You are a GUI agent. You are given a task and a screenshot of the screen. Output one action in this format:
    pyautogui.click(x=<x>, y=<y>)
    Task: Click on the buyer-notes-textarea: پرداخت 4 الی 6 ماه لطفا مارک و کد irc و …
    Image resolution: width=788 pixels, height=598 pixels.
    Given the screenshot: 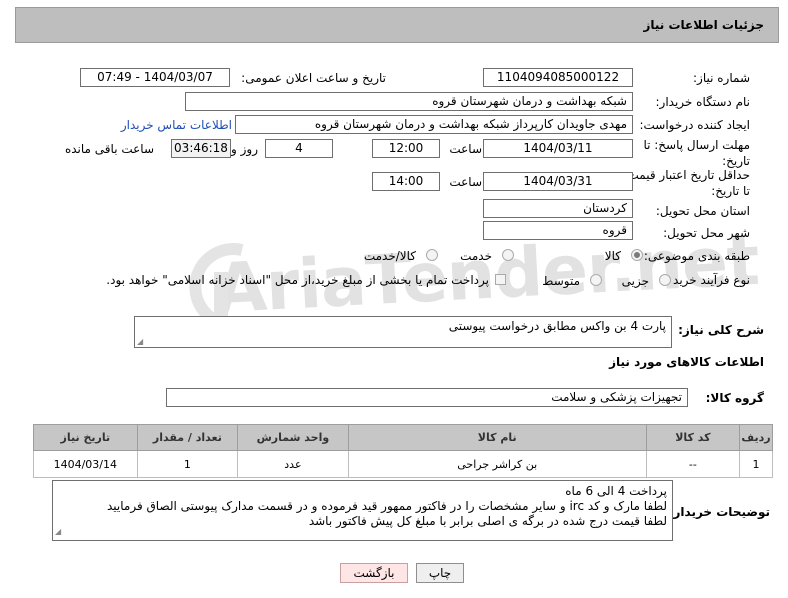 What is the action you would take?
    pyautogui.click(x=362, y=510)
    